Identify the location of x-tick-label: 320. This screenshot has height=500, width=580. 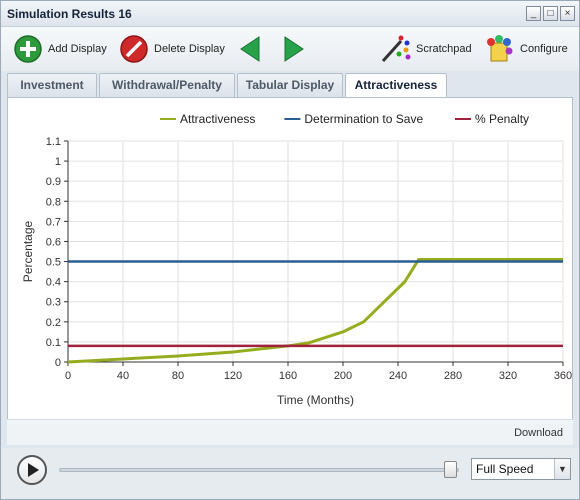
(508, 376).